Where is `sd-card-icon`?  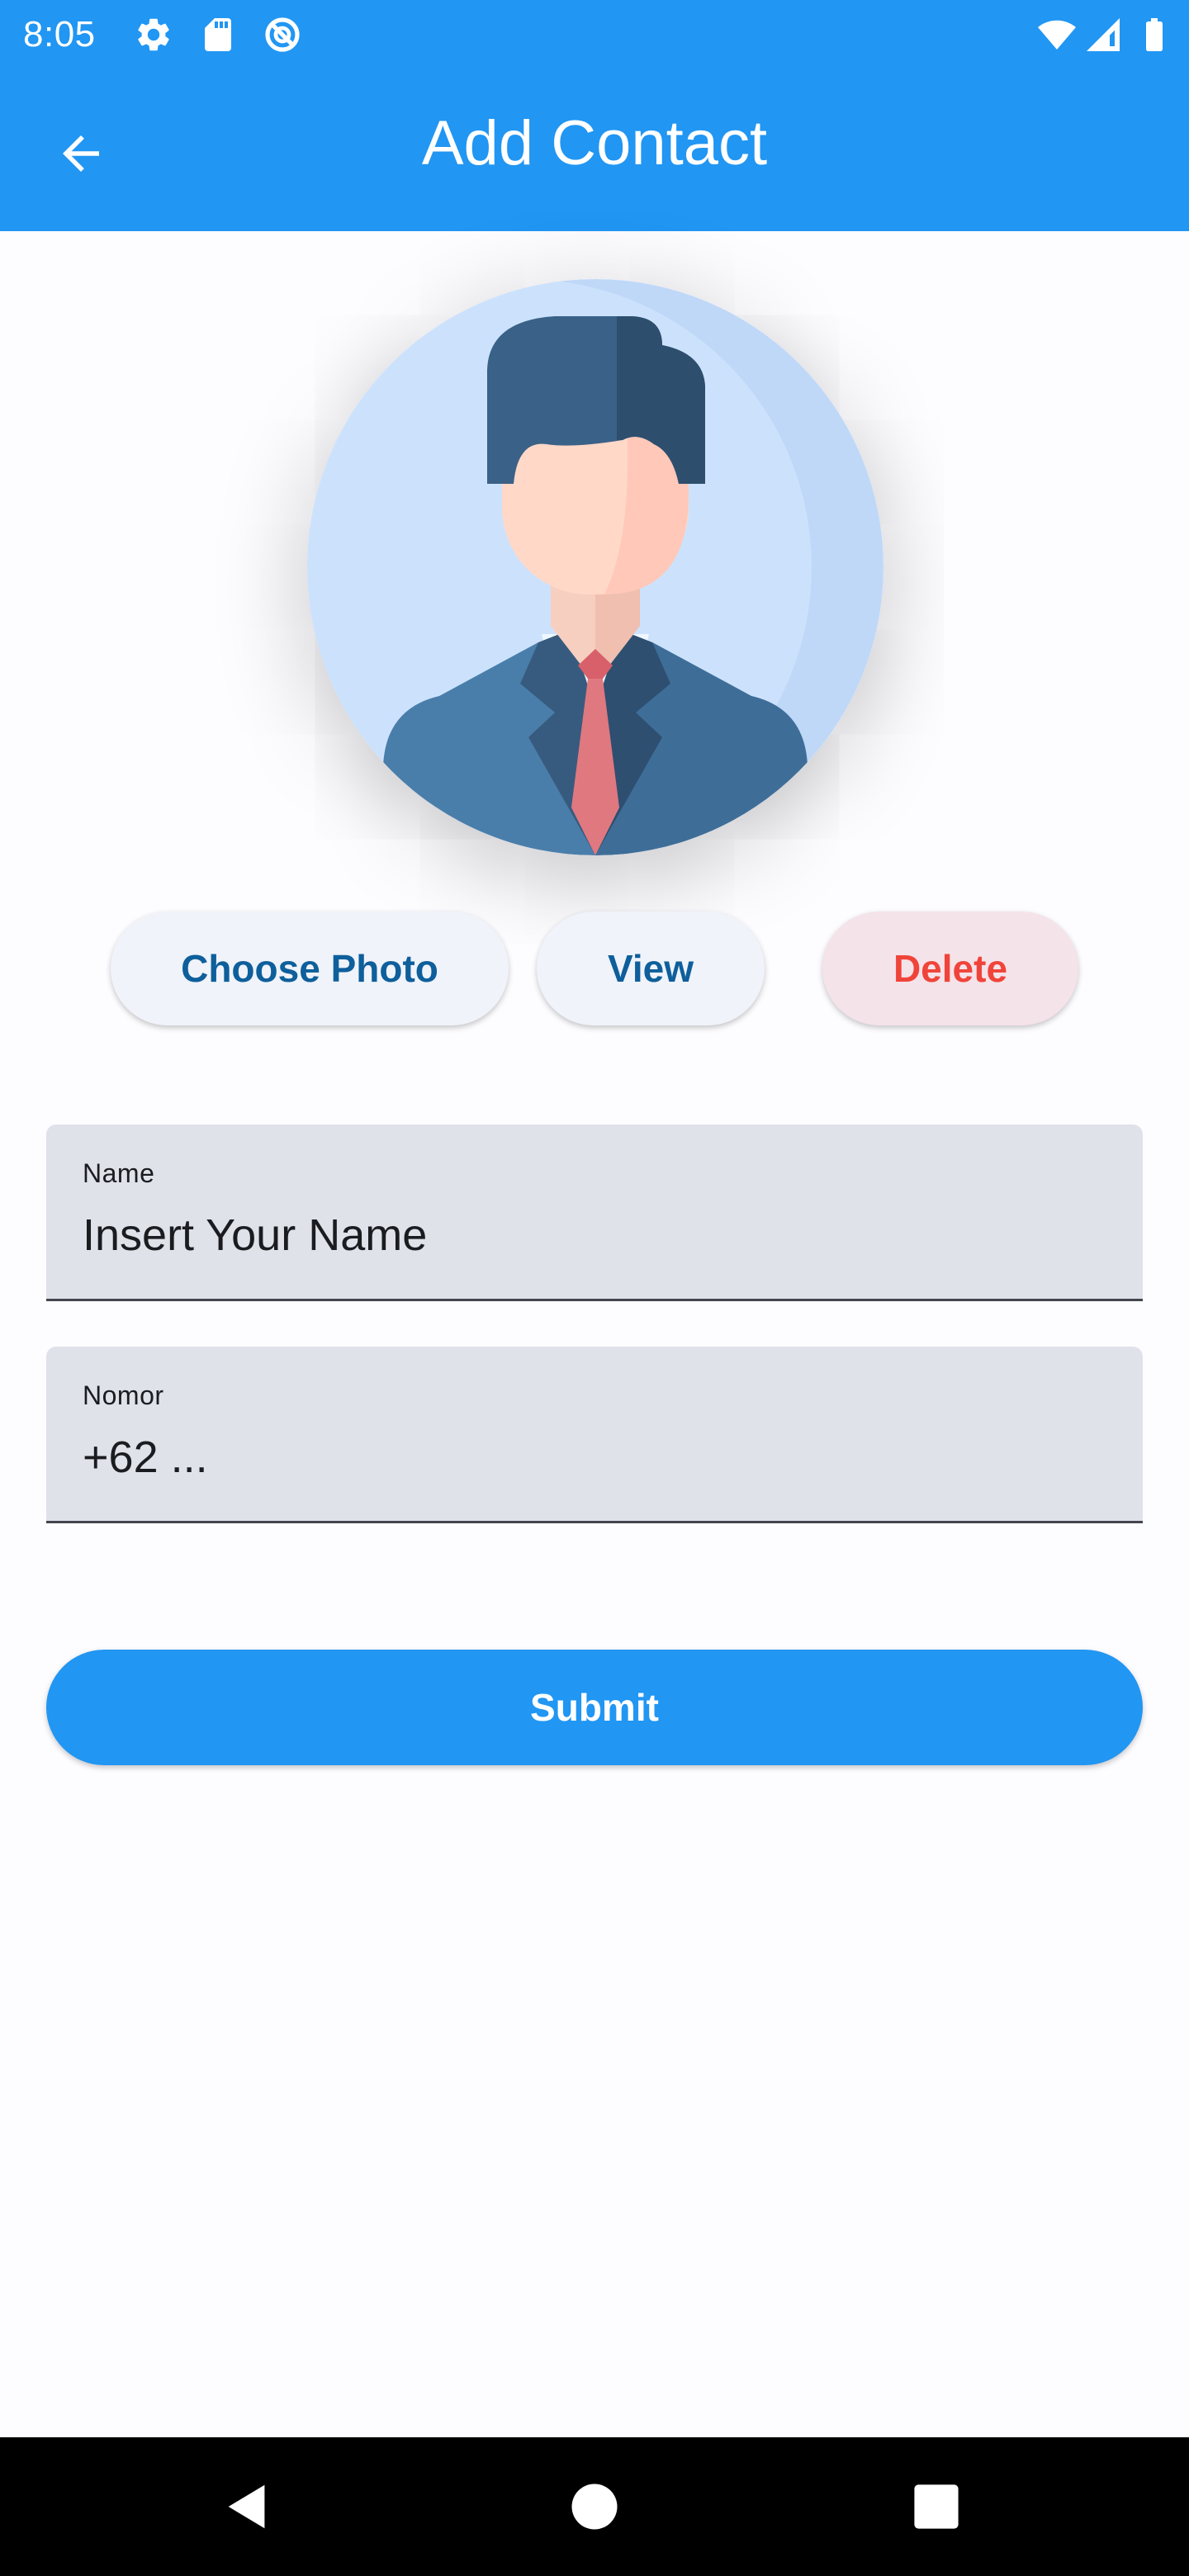 sd-card-icon is located at coordinates (218, 34).